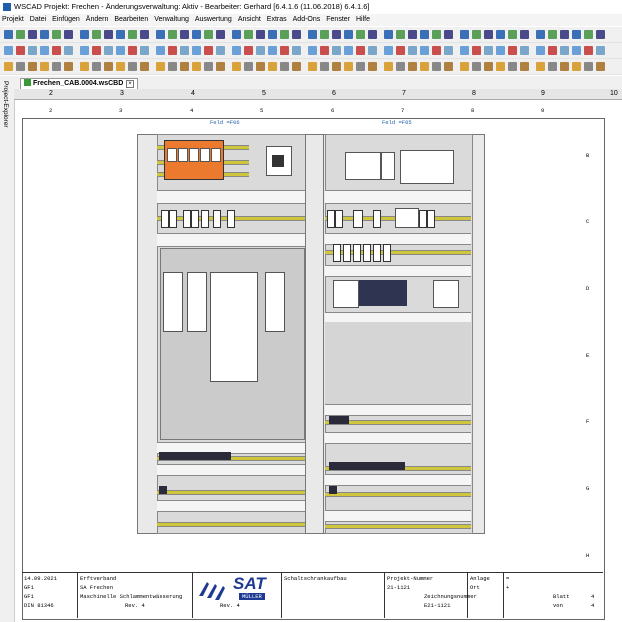 Image resolution: width=622 pixels, height=622 pixels. Describe the element at coordinates (338, 20) in the screenshot. I see `menu-fenster: Fenster` at that location.